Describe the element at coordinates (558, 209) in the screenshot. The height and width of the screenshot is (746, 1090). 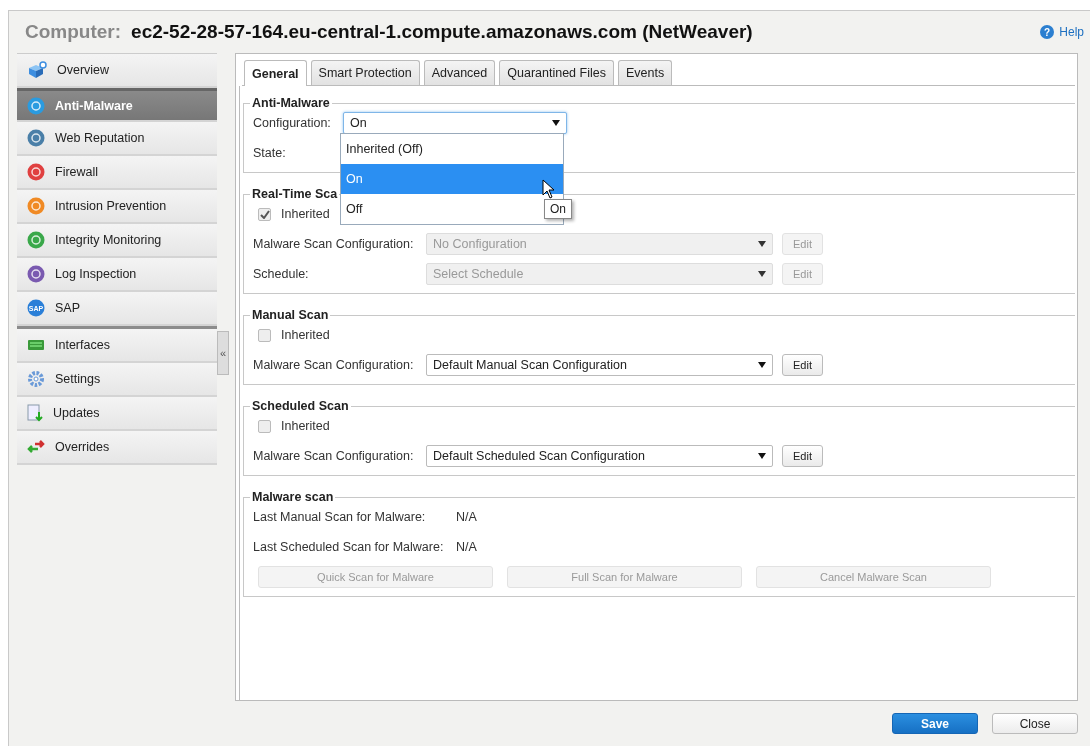
I see `tooltip: On` at that location.